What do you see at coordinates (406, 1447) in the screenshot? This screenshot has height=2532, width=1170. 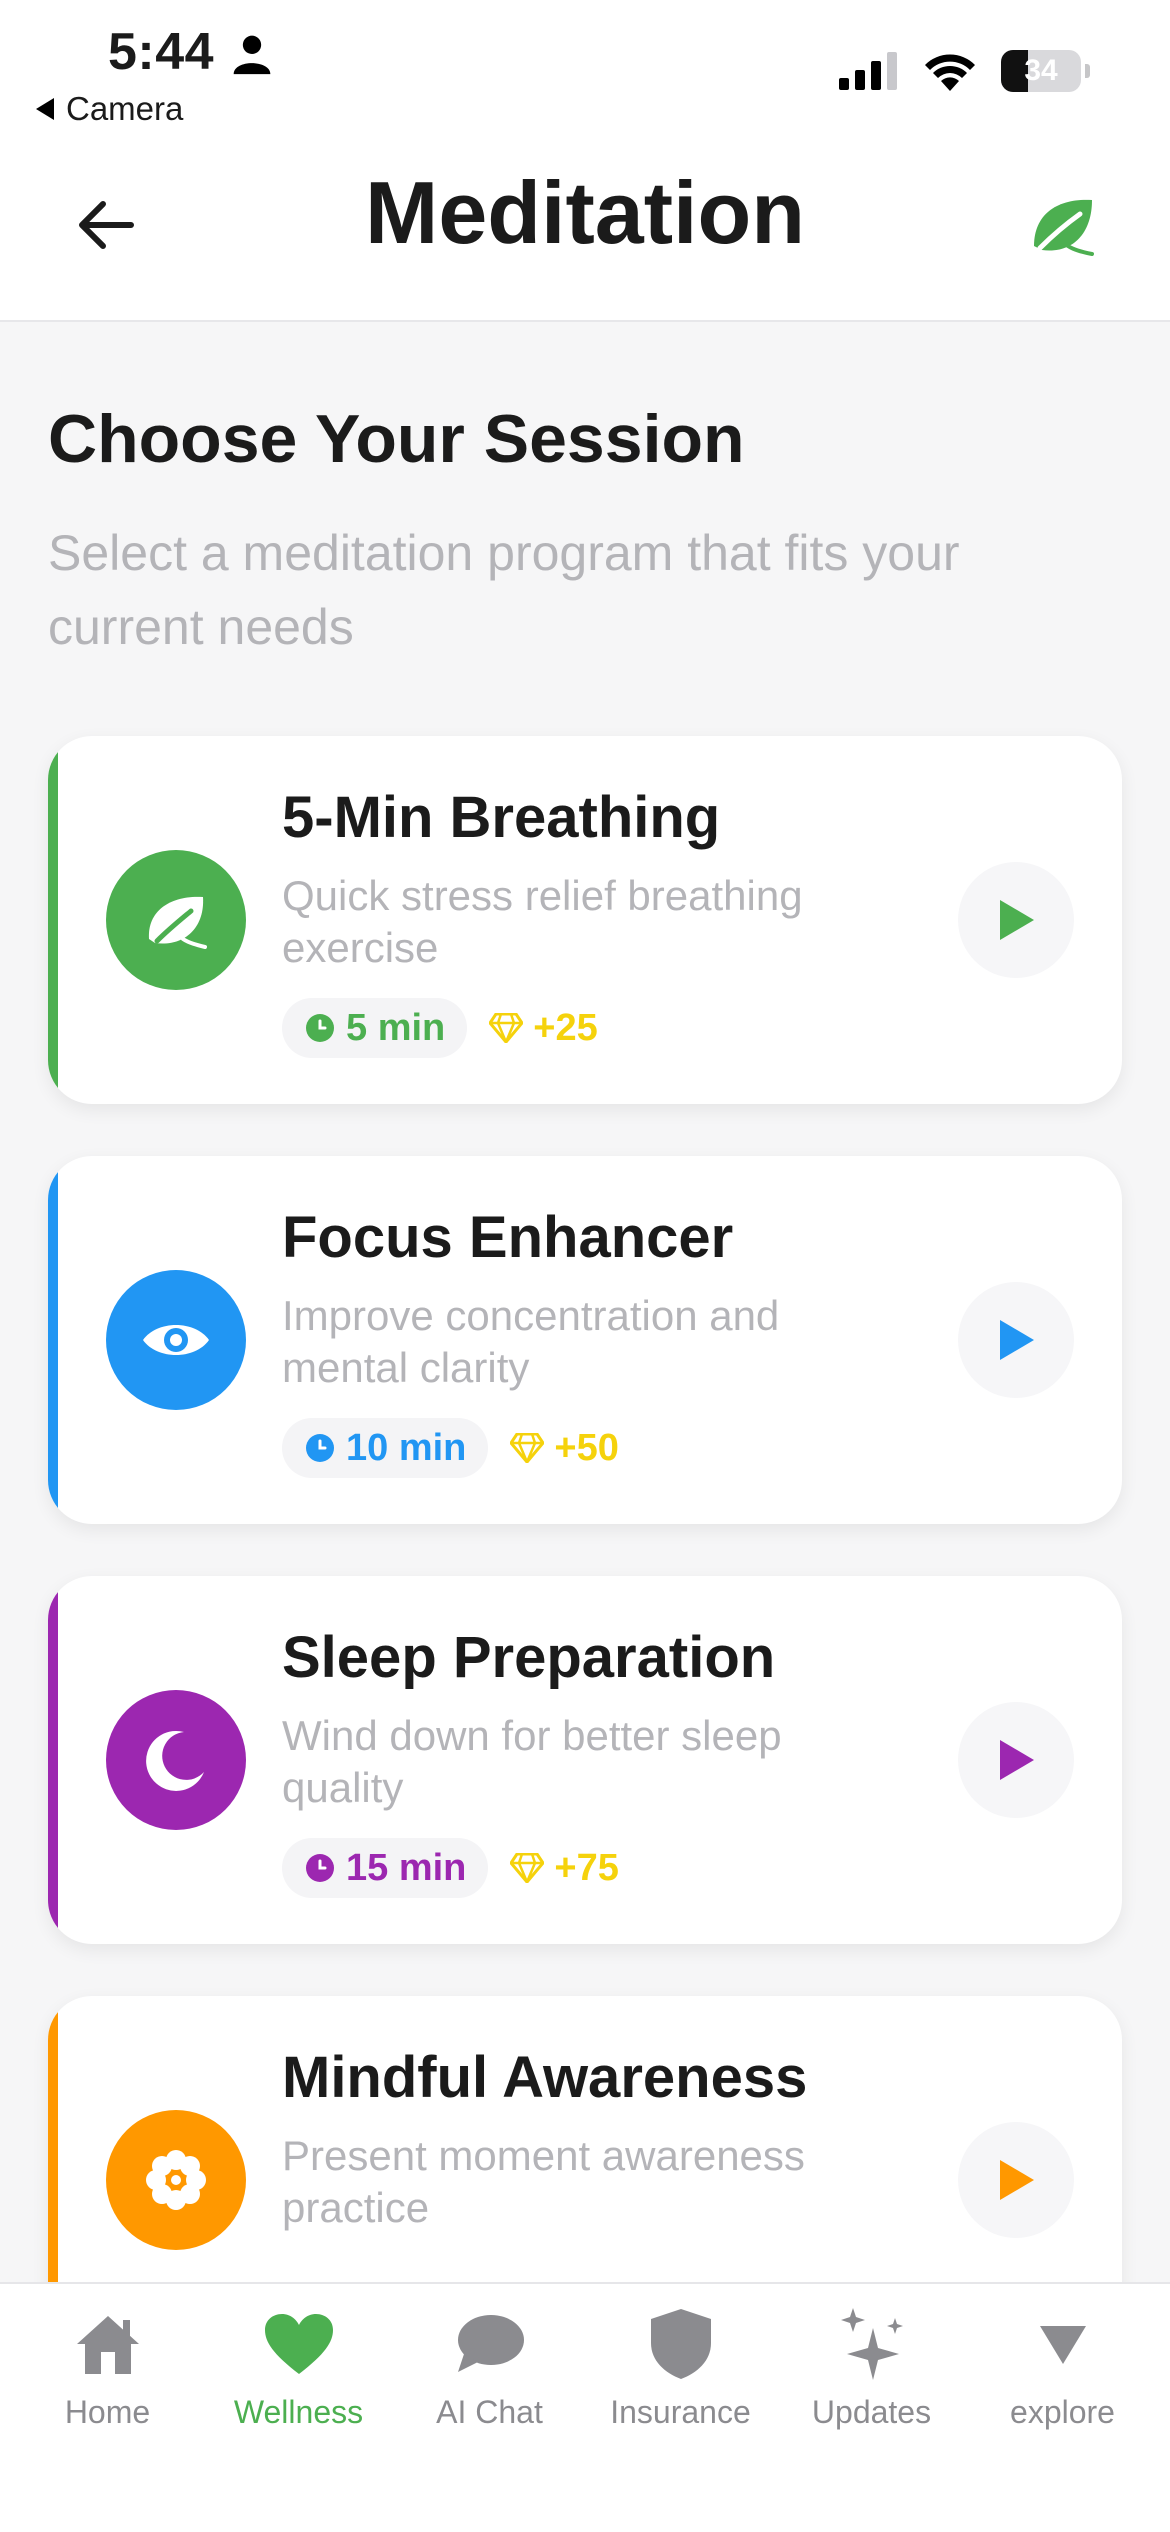 I see `duration-label: 10 min` at bounding box center [406, 1447].